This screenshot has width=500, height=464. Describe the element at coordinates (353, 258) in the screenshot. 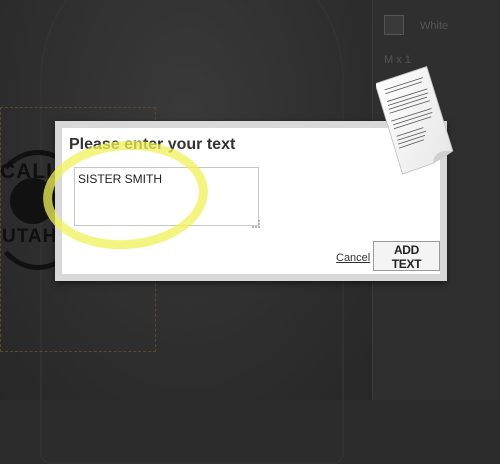

I see `cancel-link: Cancel` at that location.